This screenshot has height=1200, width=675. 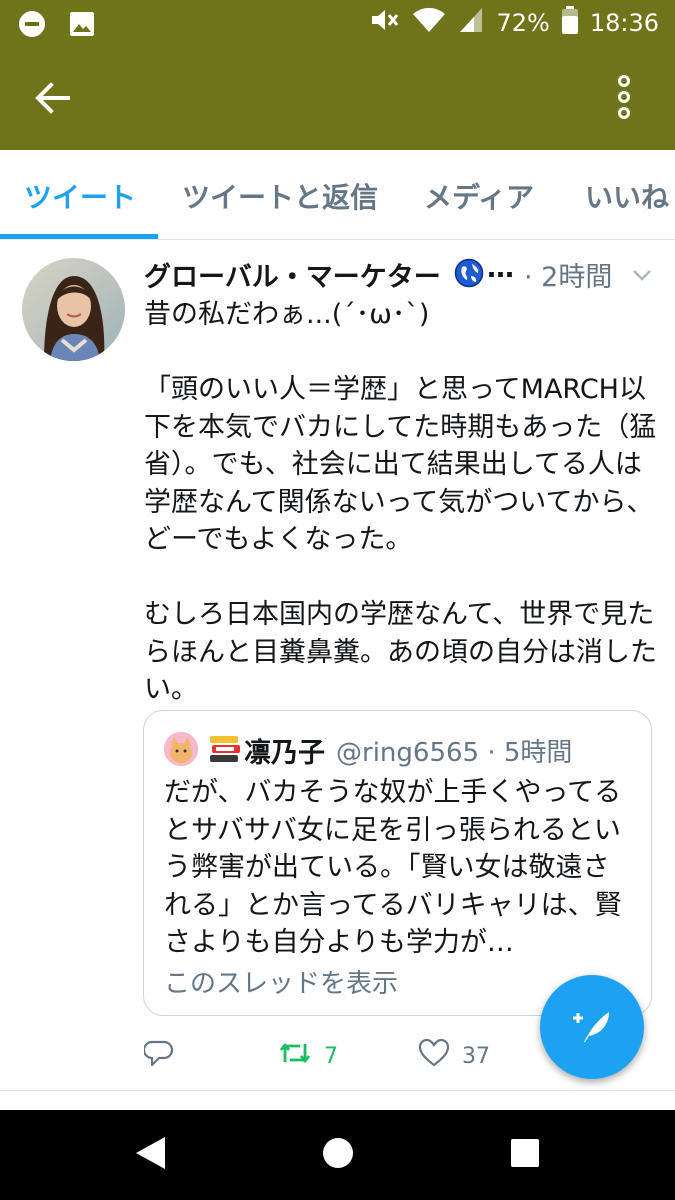 What do you see at coordinates (429, 23) in the screenshot?
I see `wifi-icon` at bounding box center [429, 23].